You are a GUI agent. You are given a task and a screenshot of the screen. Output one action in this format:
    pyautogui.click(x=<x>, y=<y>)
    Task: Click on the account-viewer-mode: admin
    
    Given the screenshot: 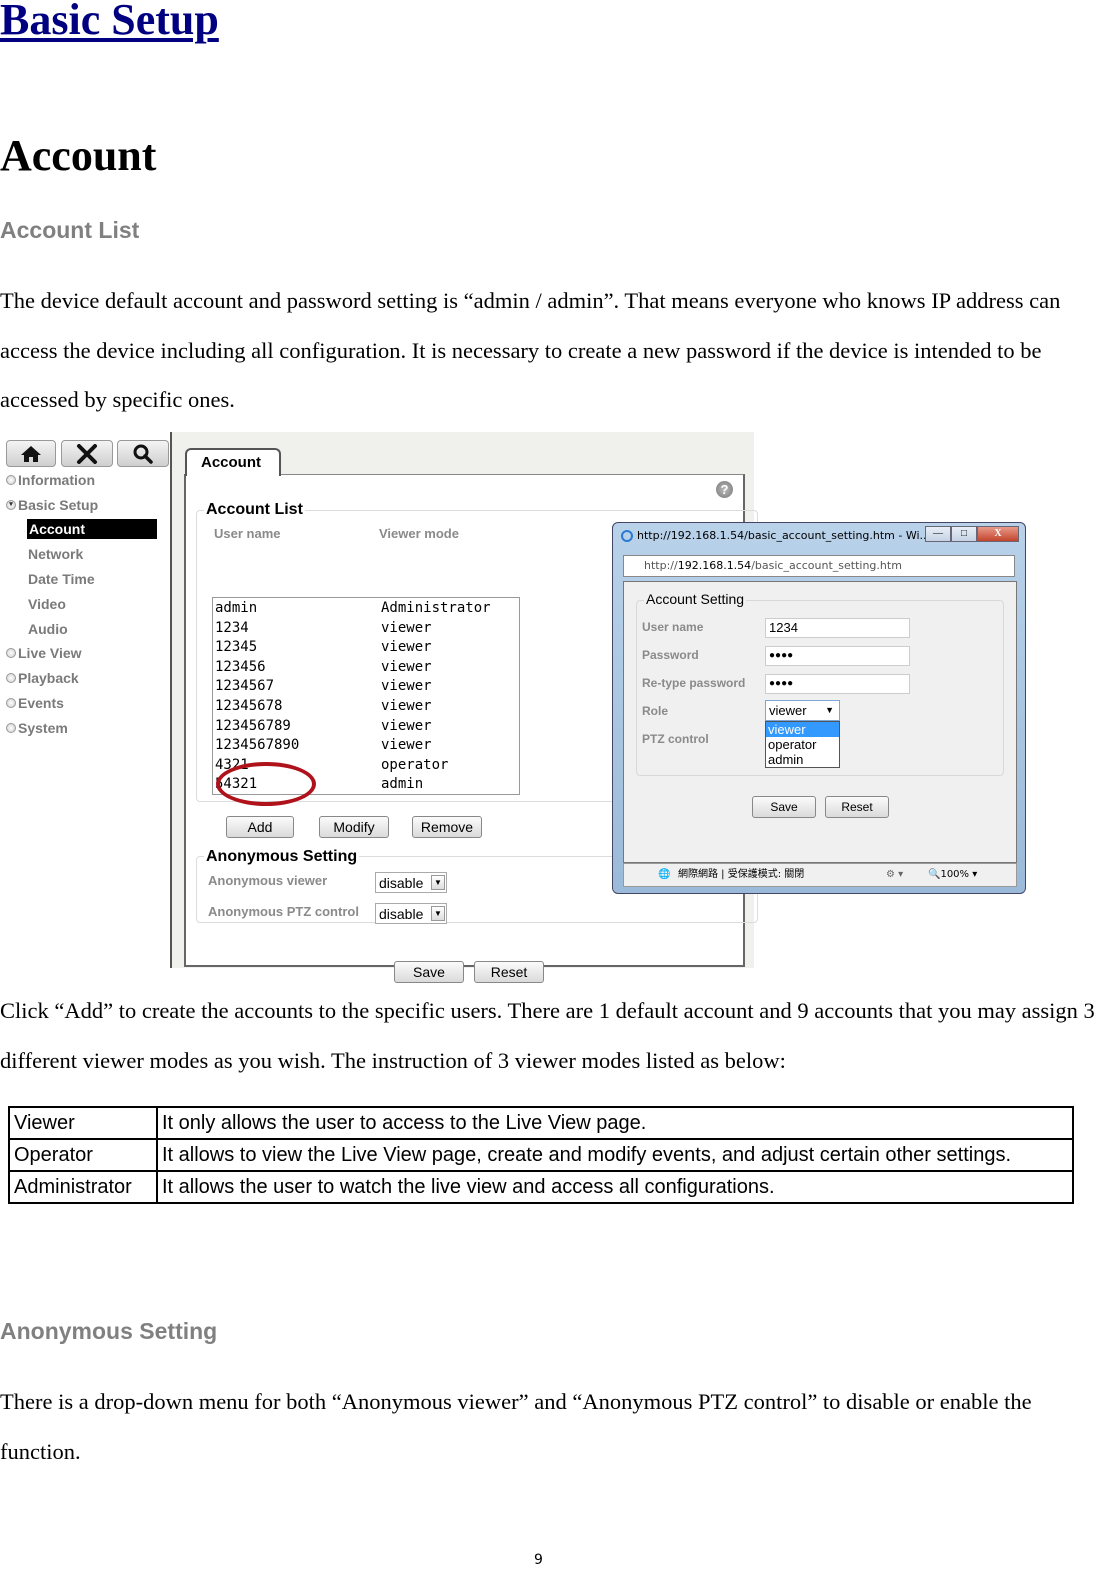 What is the action you would take?
    pyautogui.click(x=402, y=784)
    